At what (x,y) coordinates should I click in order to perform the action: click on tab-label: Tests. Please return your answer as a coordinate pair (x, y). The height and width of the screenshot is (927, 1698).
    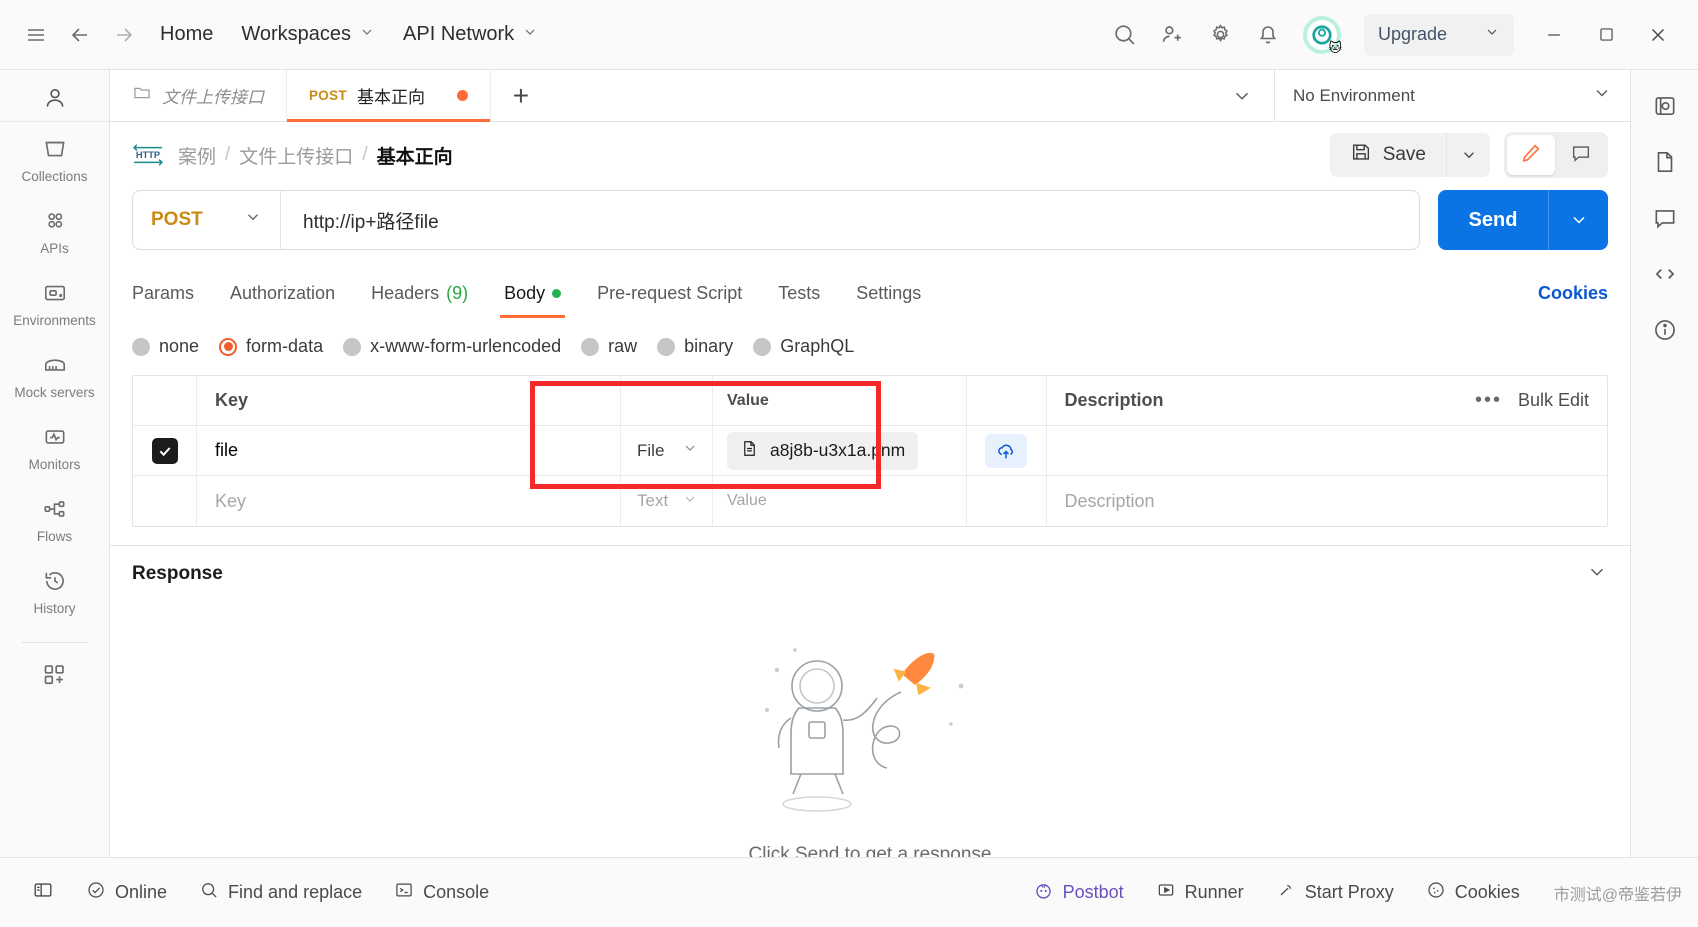
    Looking at the image, I should click on (799, 292).